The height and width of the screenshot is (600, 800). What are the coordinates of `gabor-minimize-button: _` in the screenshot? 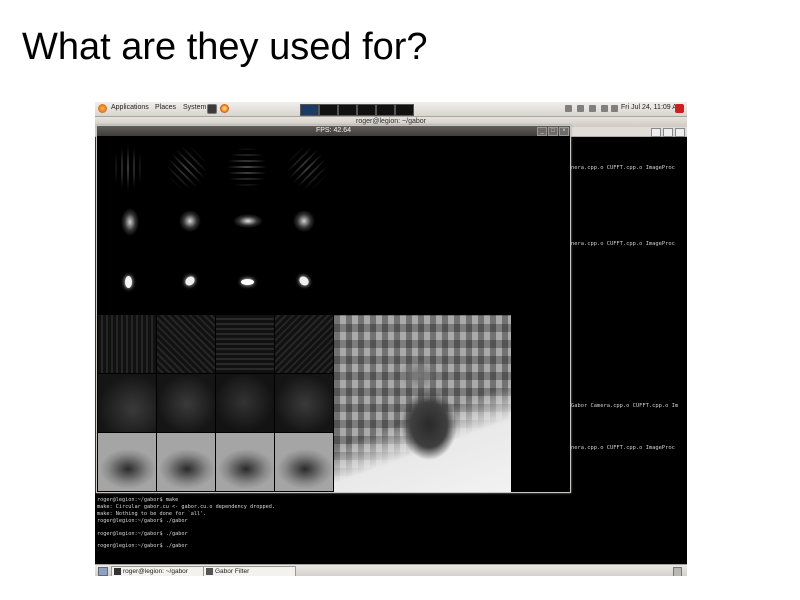 It's located at (542, 131).